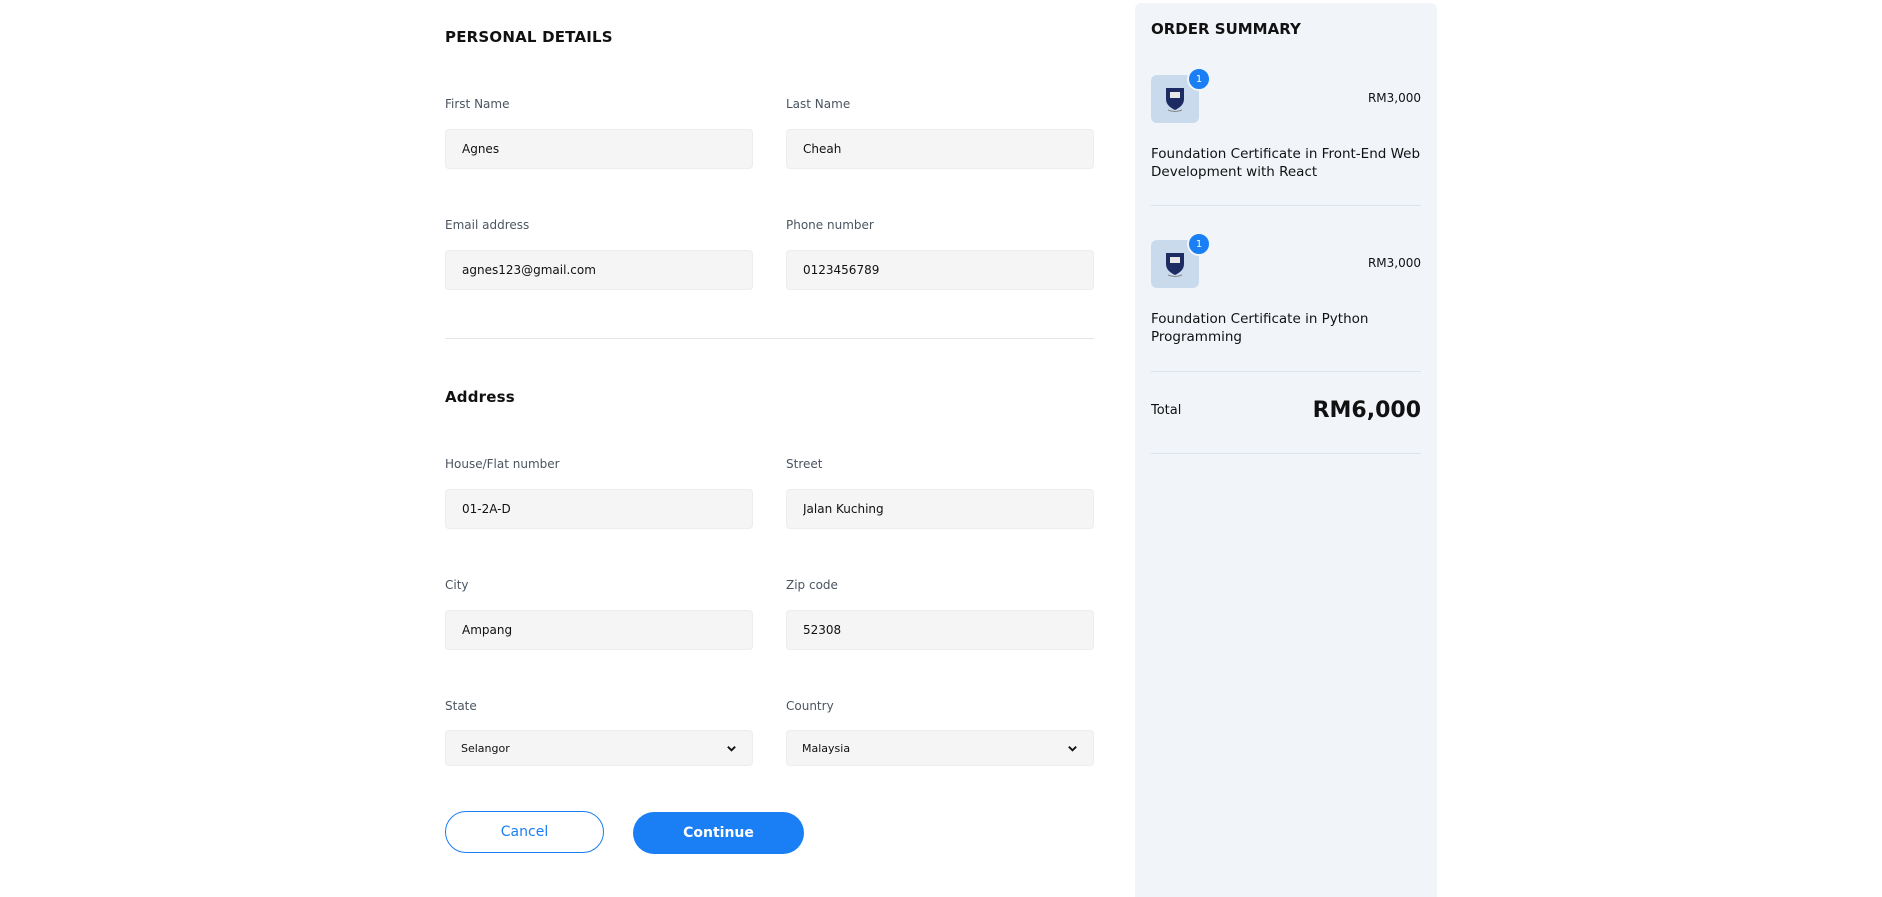  Describe the element at coordinates (599, 630) in the screenshot. I see `city-input` at that location.